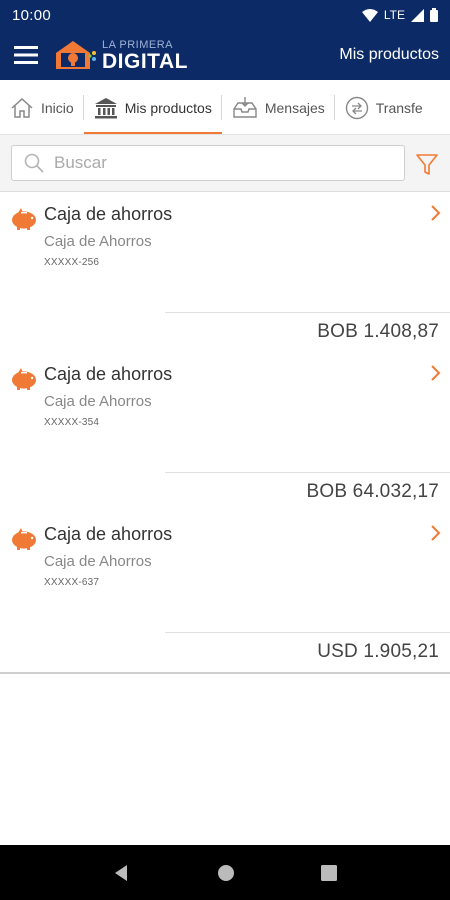 This screenshot has width=450, height=900. I want to click on house-logo-icon, so click(76, 55).